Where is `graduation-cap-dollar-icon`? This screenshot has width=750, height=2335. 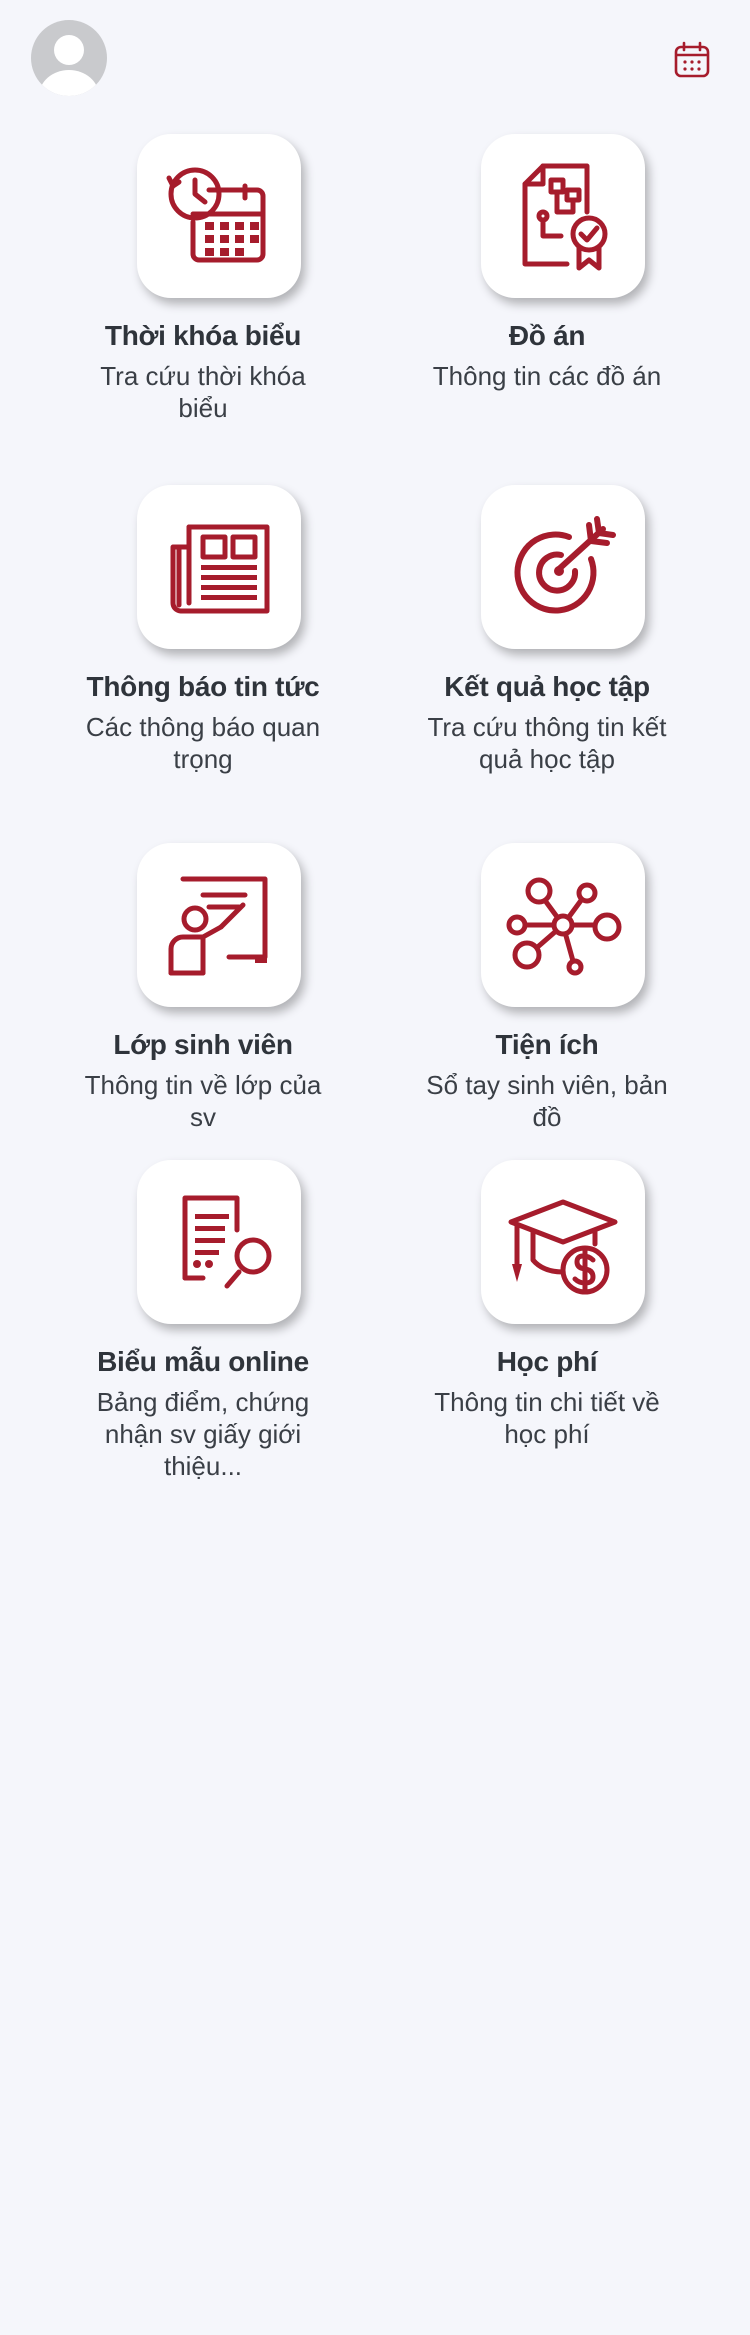 graduation-cap-dollar-icon is located at coordinates (563, 1247).